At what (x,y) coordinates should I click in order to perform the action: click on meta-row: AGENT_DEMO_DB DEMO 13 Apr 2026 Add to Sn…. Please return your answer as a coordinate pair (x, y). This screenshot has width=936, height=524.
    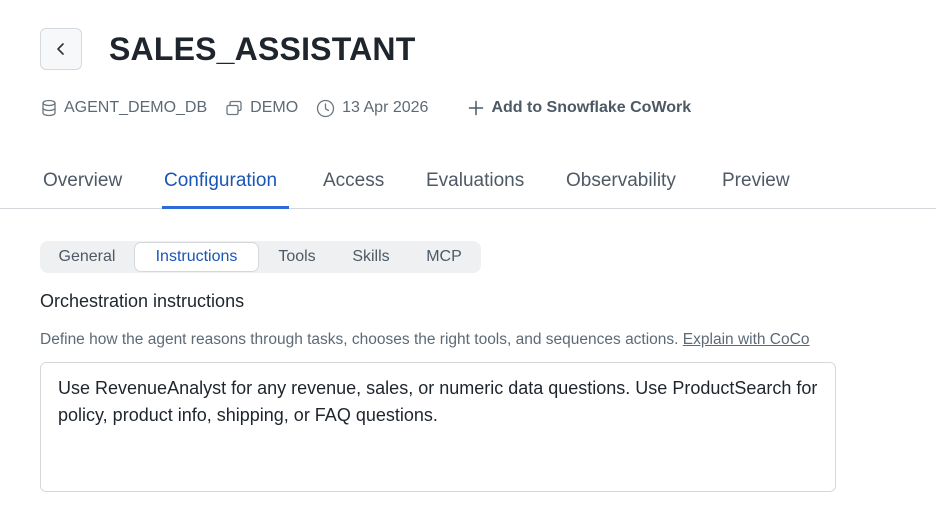
    Looking at the image, I should click on (366, 108).